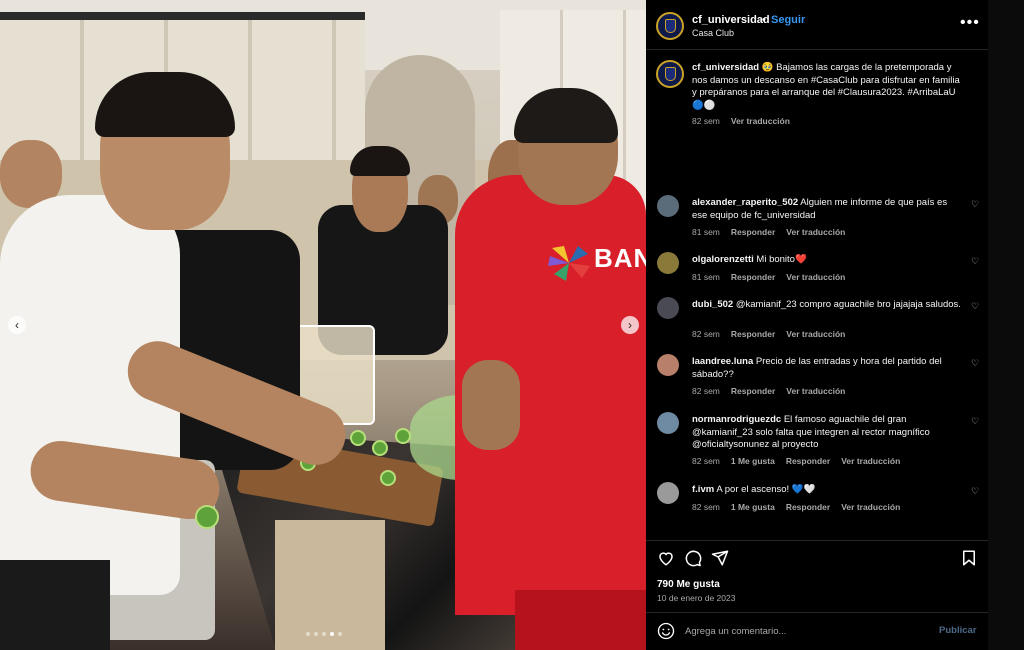 This screenshot has width=1024, height=650. Describe the element at coordinates (725, 67) in the screenshot. I see `caption-username: cf_universidad` at that location.